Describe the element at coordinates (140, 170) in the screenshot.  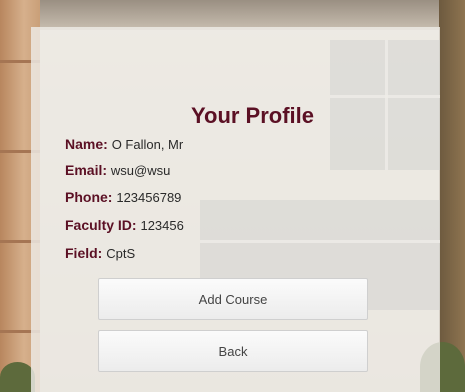
I see `field-value: wsu@wsu` at that location.